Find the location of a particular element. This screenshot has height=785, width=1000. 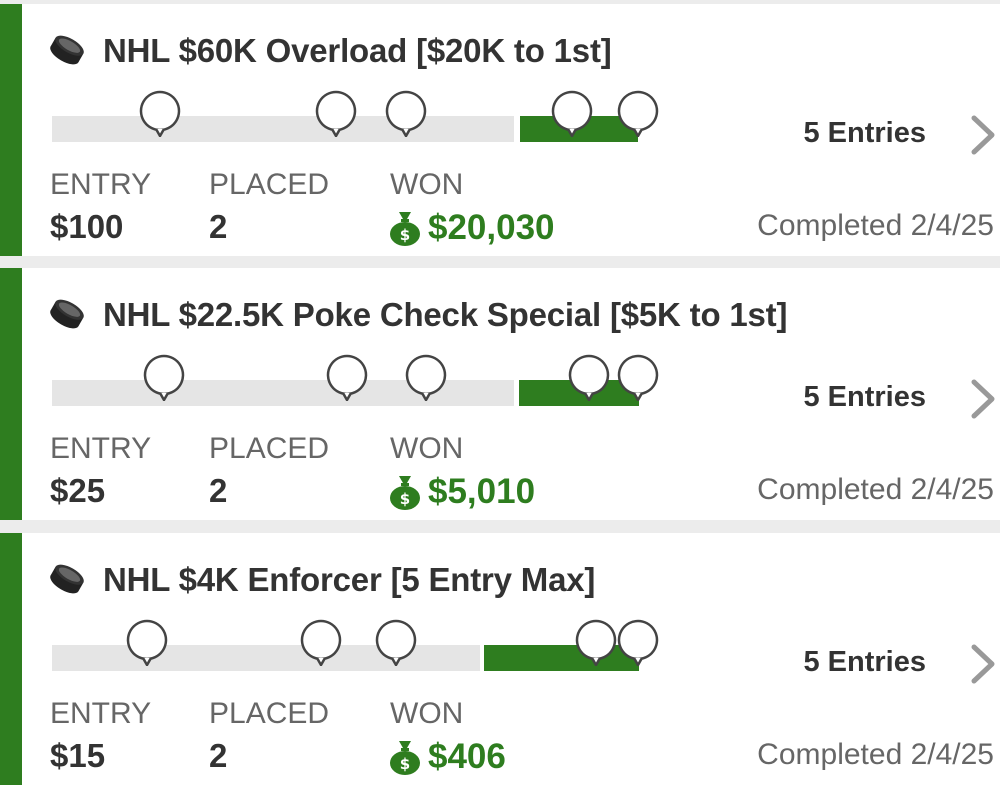

won-amount: $ $406 is located at coordinates (447, 757).